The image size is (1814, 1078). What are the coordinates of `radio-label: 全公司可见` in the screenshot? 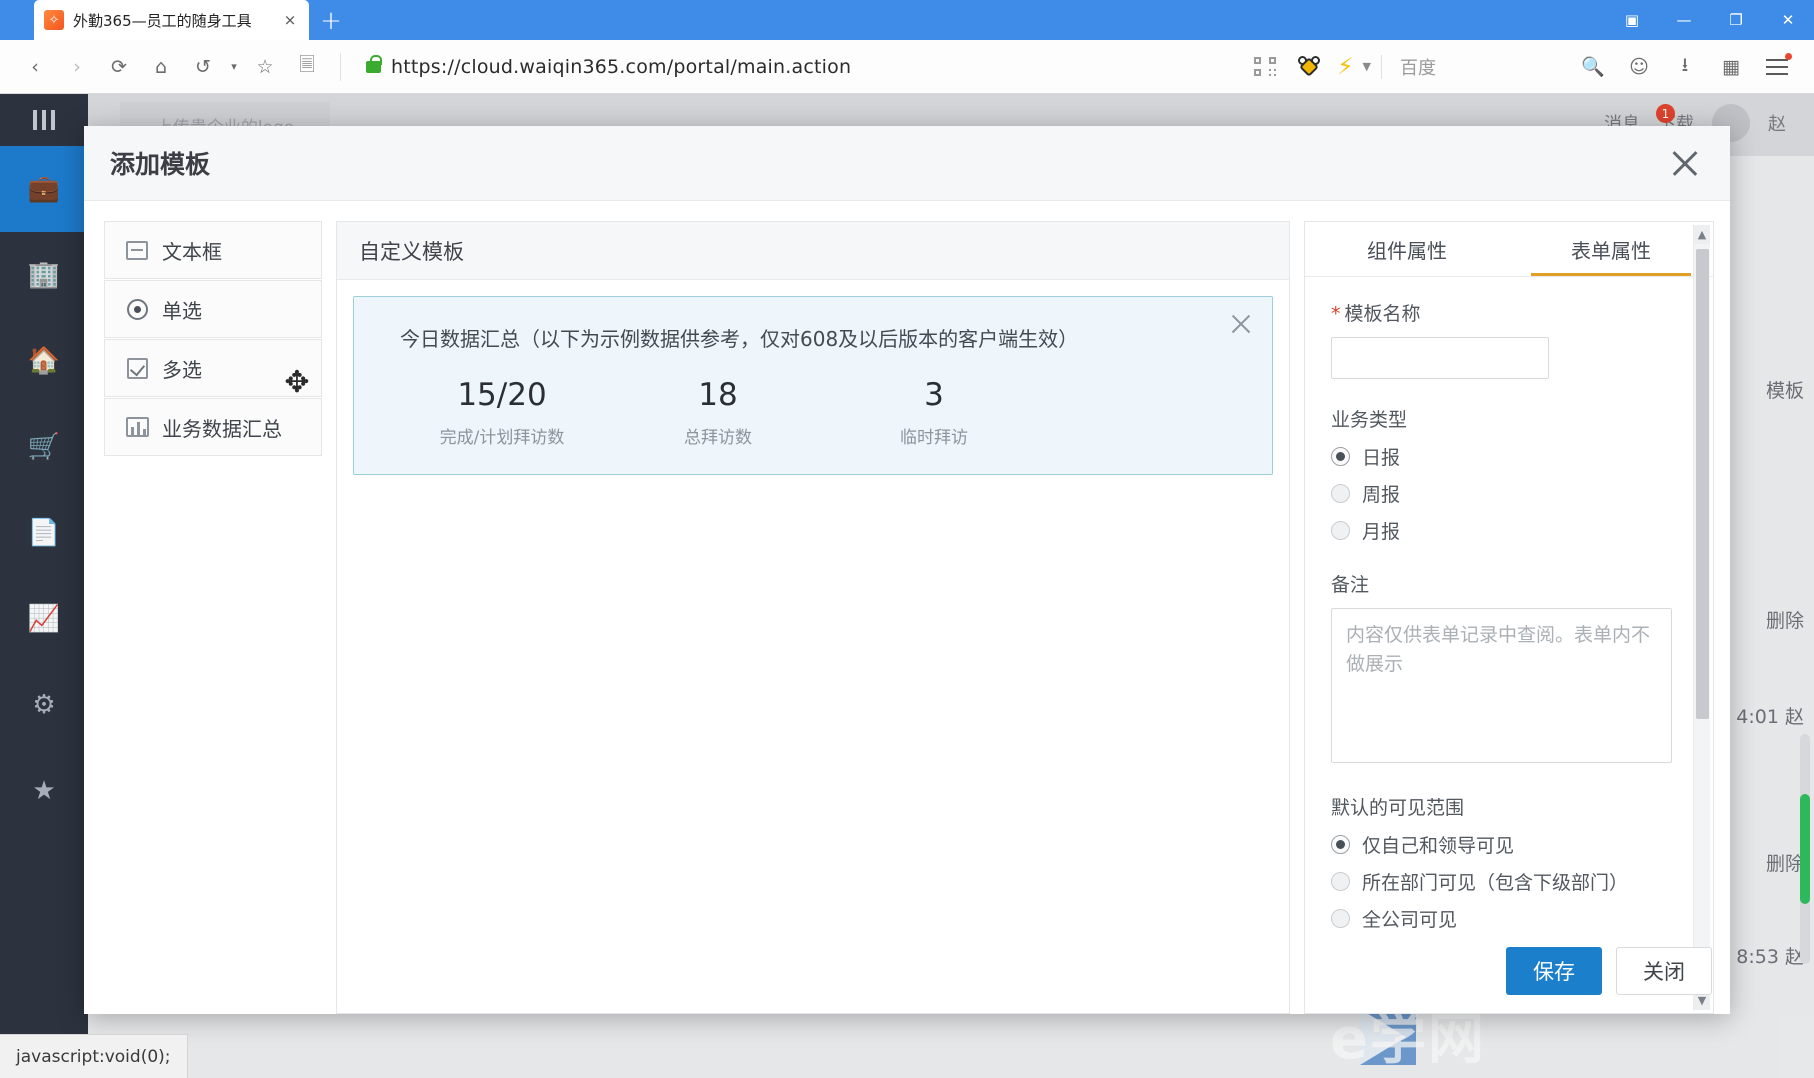 It's located at (1410, 920).